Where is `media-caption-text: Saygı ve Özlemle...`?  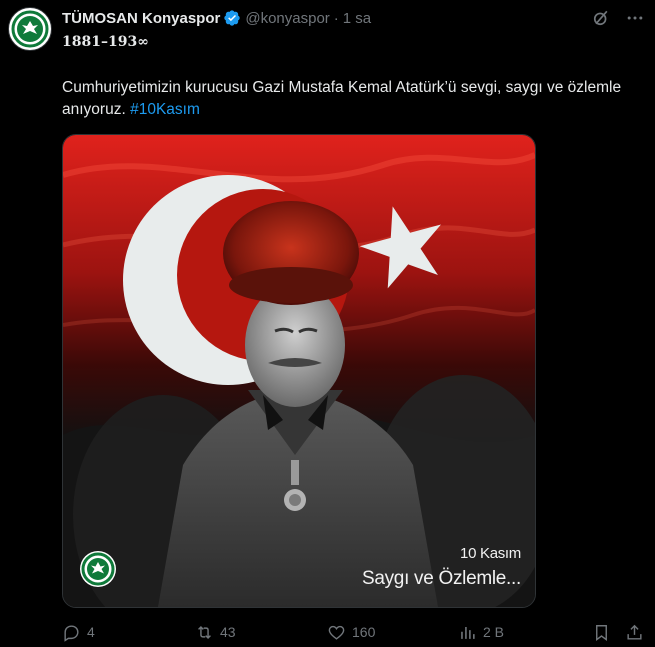
media-caption-text: Saygı ve Özlemle... is located at coordinates (441, 578).